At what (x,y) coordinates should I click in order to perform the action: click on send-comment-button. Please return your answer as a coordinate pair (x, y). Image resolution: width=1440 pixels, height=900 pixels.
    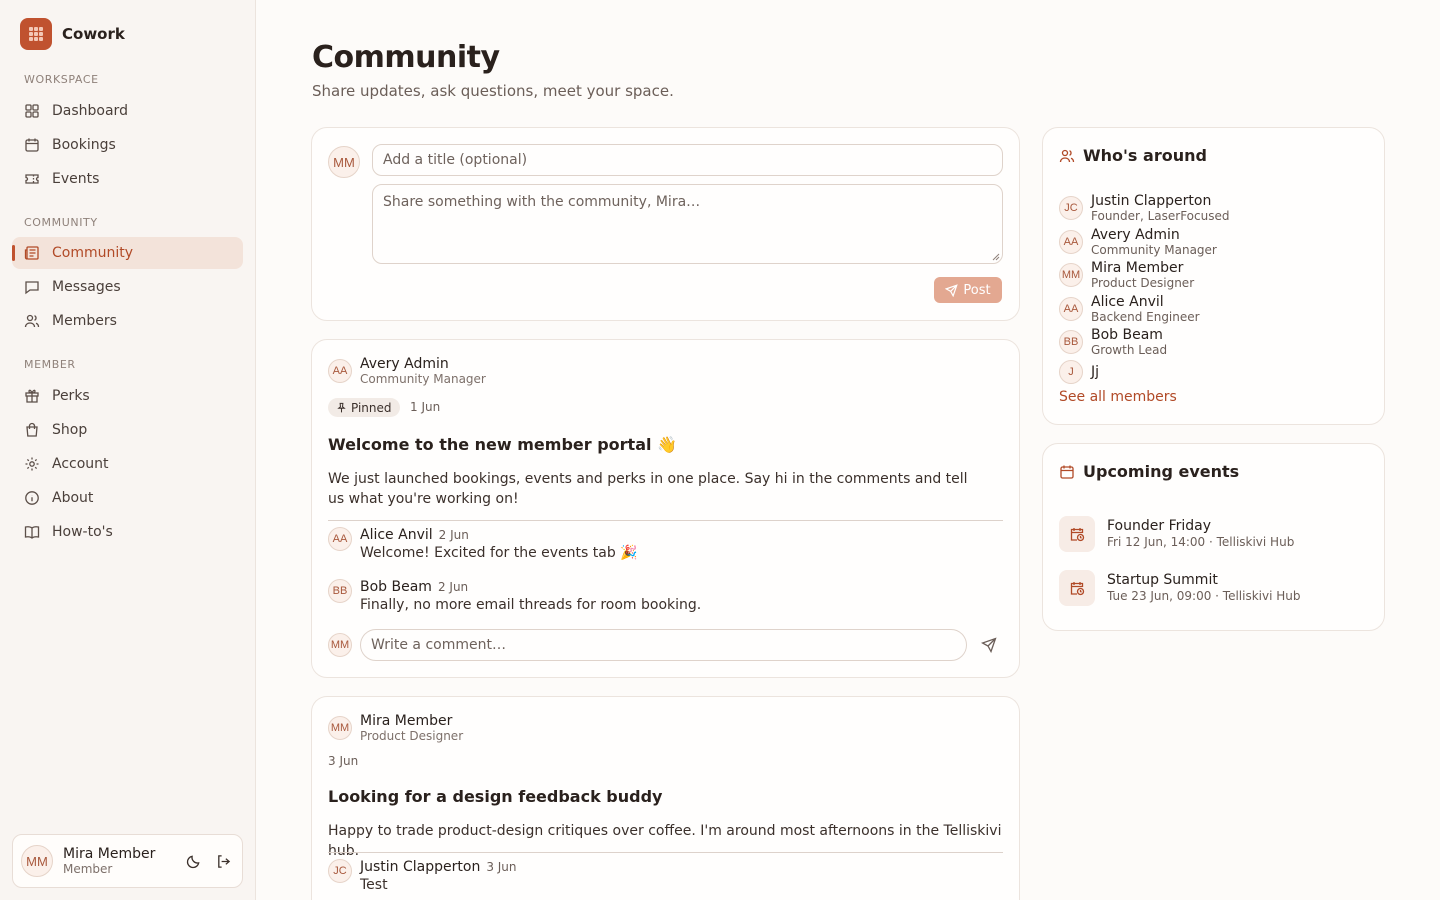
    Looking at the image, I should click on (989, 645).